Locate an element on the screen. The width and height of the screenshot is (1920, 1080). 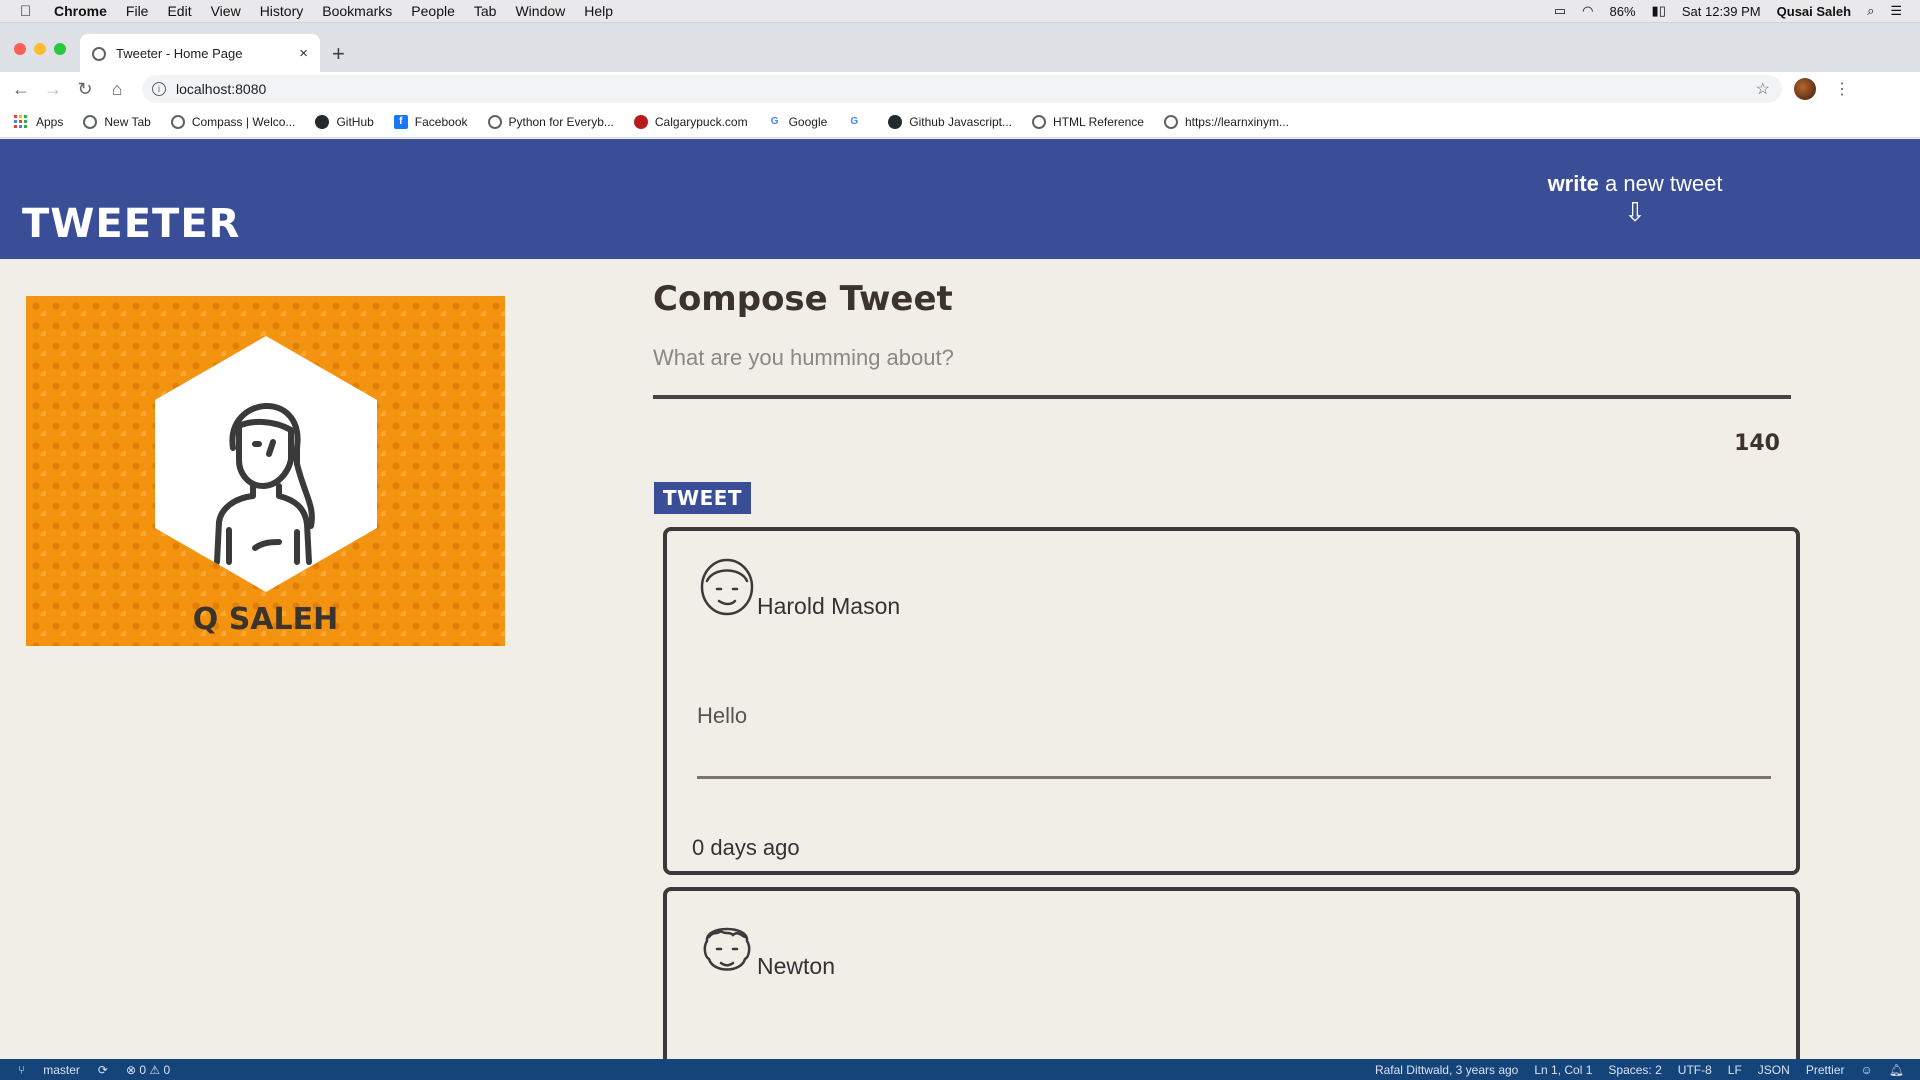
tweet-content: Hello is located at coordinates (722, 715).